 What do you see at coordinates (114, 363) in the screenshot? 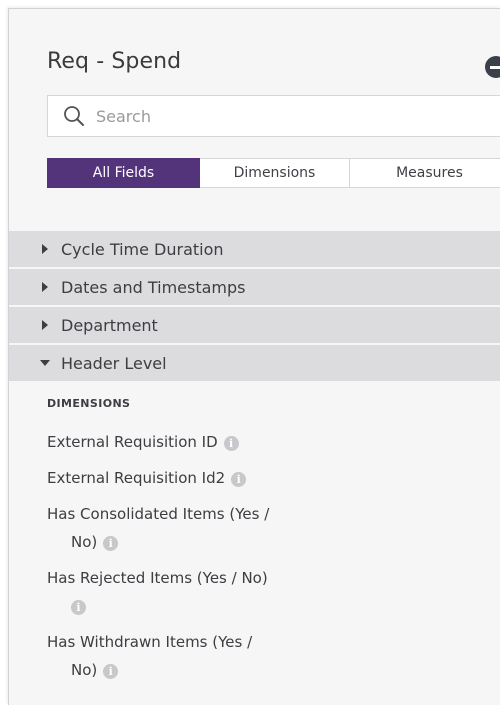
I see `group-label: Header Level` at bounding box center [114, 363].